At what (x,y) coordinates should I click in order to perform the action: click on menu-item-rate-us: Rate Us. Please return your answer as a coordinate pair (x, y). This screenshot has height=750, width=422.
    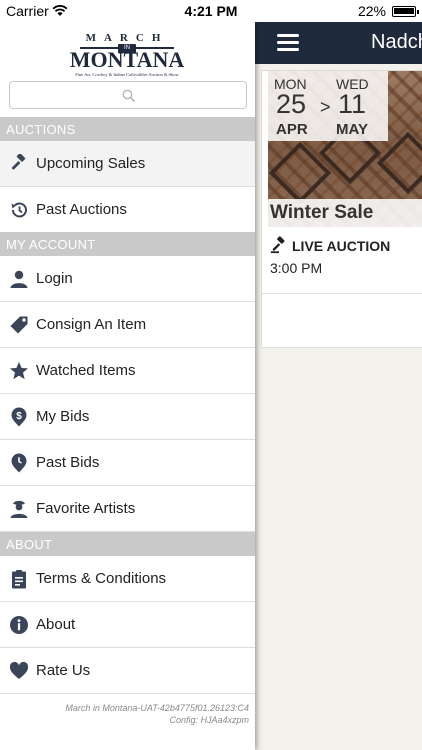
    Looking at the image, I should click on (127, 671).